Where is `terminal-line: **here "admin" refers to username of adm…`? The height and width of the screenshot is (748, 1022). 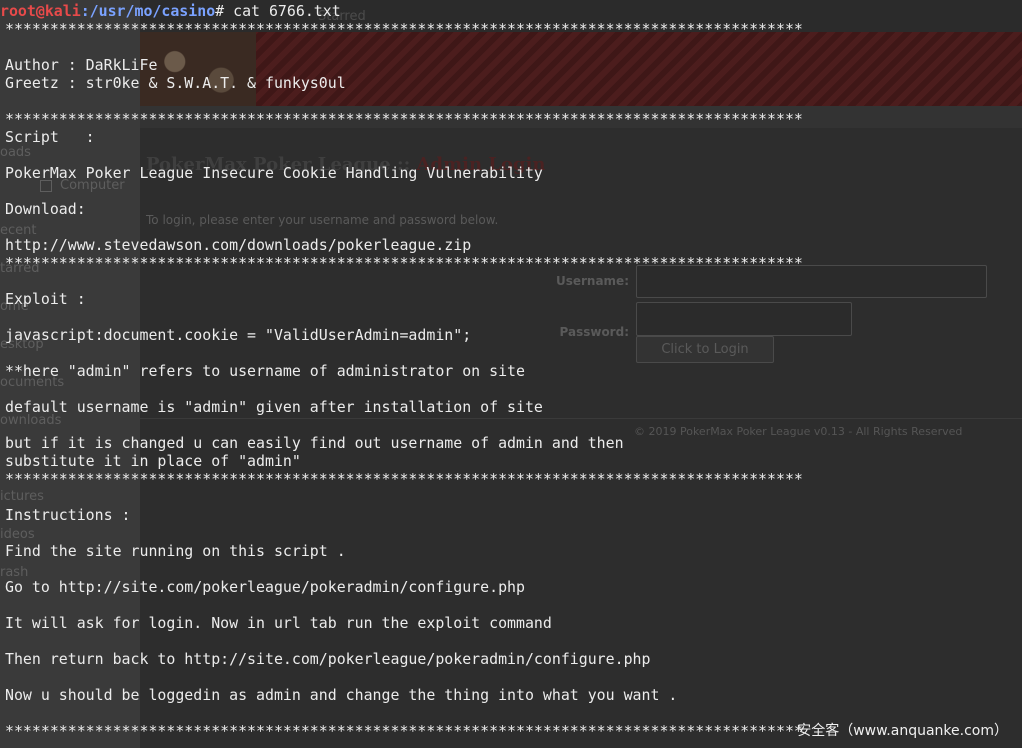
terminal-line: **here "admin" refers to username of adm… is located at coordinates (265, 371).